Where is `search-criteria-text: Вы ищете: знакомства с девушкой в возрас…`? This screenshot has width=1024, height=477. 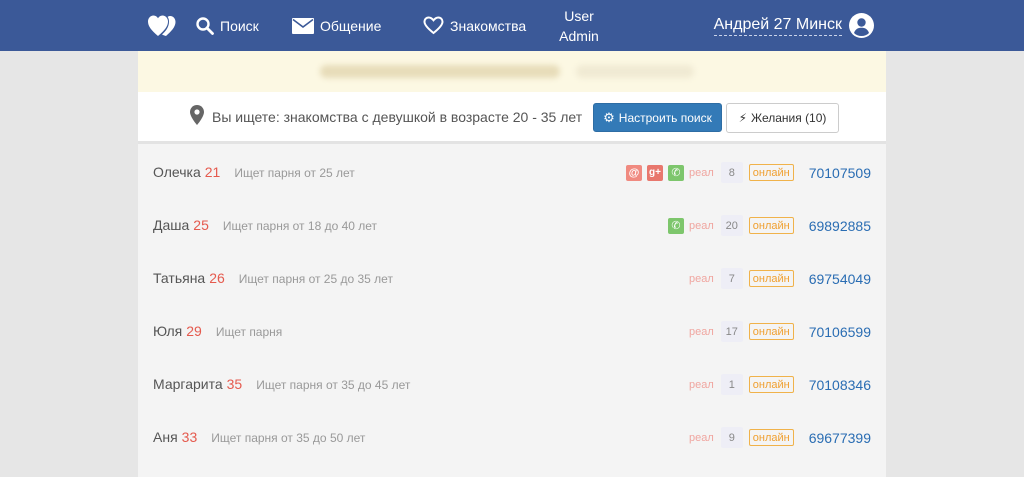 search-criteria-text: Вы ищете: знакомства с девушкой в возрас… is located at coordinates (397, 117).